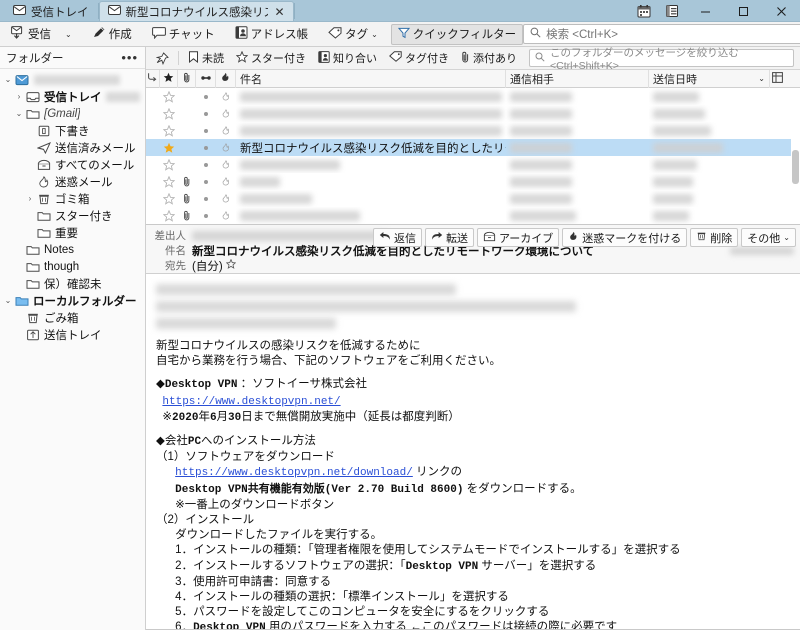 The image size is (800, 630). What do you see at coordinates (226, 147) in the screenshot?
I see `junk-flame-icon` at bounding box center [226, 147].